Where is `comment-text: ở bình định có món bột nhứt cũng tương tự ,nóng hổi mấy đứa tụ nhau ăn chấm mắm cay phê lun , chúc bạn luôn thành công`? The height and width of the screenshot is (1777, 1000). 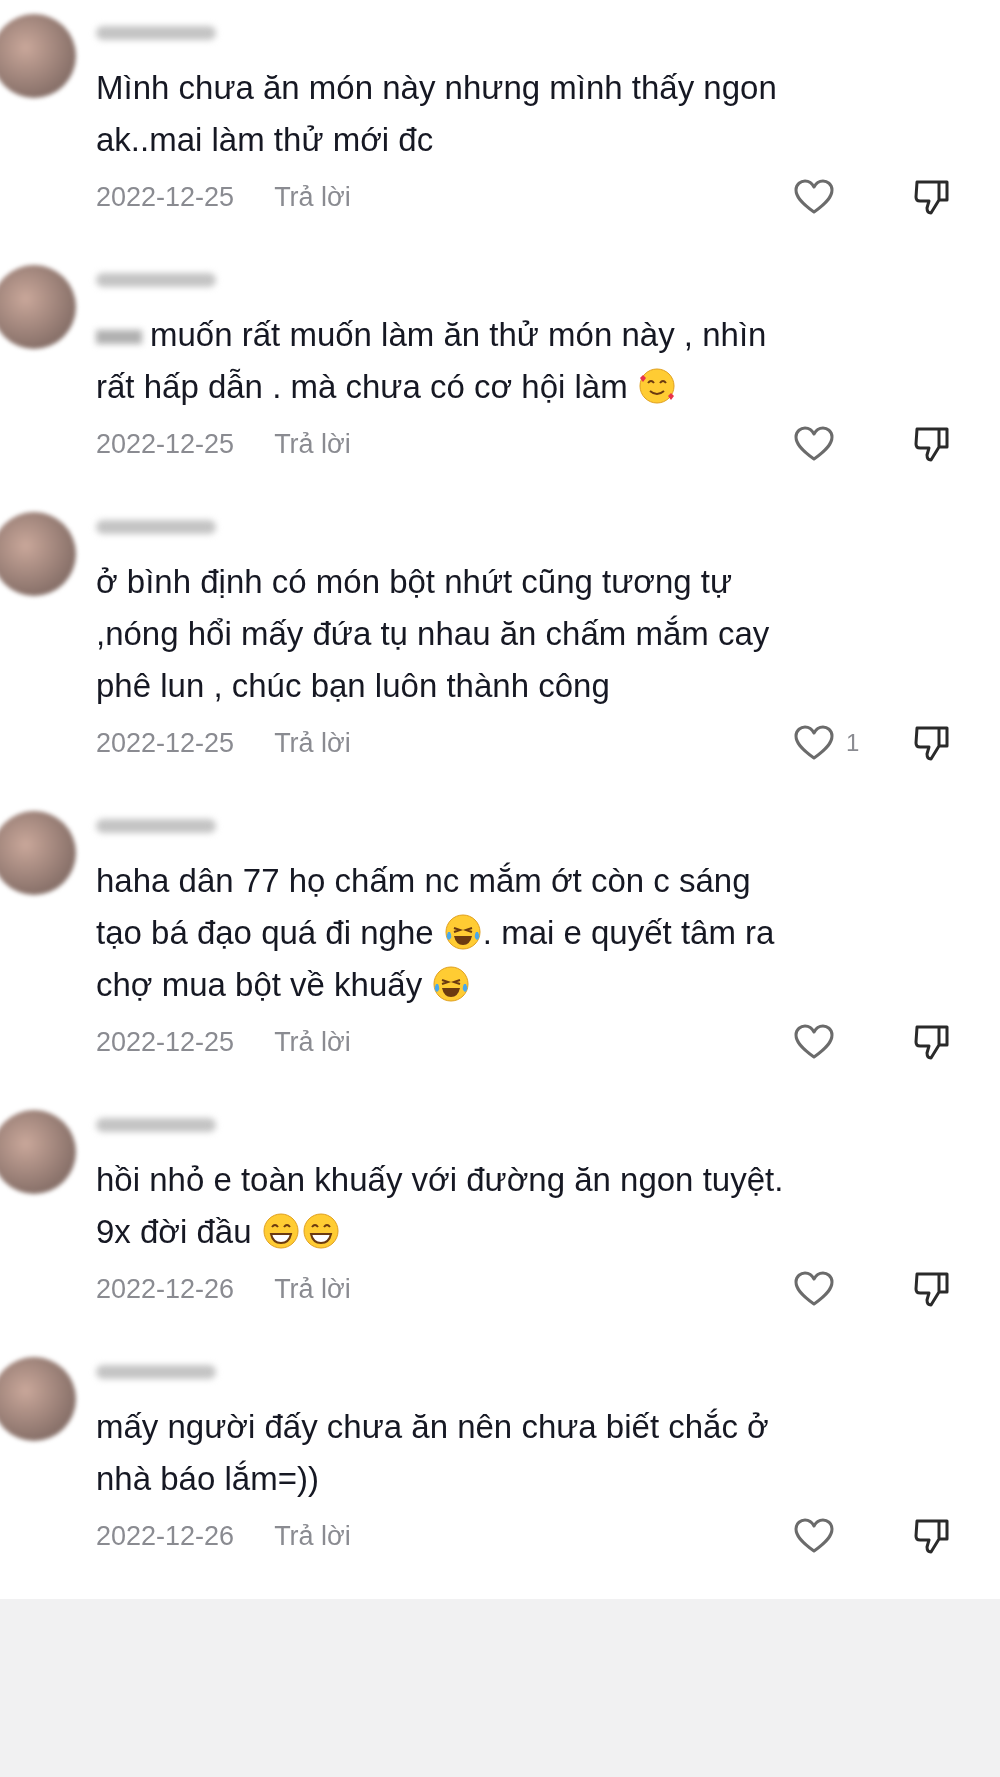
comment-text: ở bình định có món bột nhứt cũng tương tự ,nóng hổi mấy đứa tụ nhau ăn chấm mắm cay phê lun , chúc bạn luôn thành công is located at coordinates (433, 634).